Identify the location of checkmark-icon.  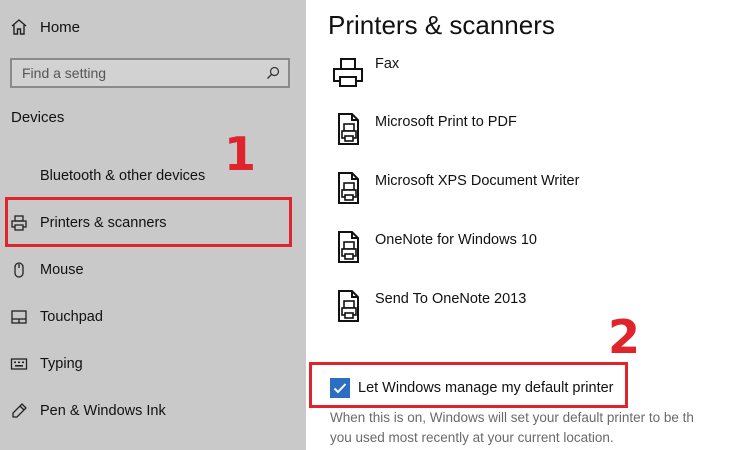
(340, 388).